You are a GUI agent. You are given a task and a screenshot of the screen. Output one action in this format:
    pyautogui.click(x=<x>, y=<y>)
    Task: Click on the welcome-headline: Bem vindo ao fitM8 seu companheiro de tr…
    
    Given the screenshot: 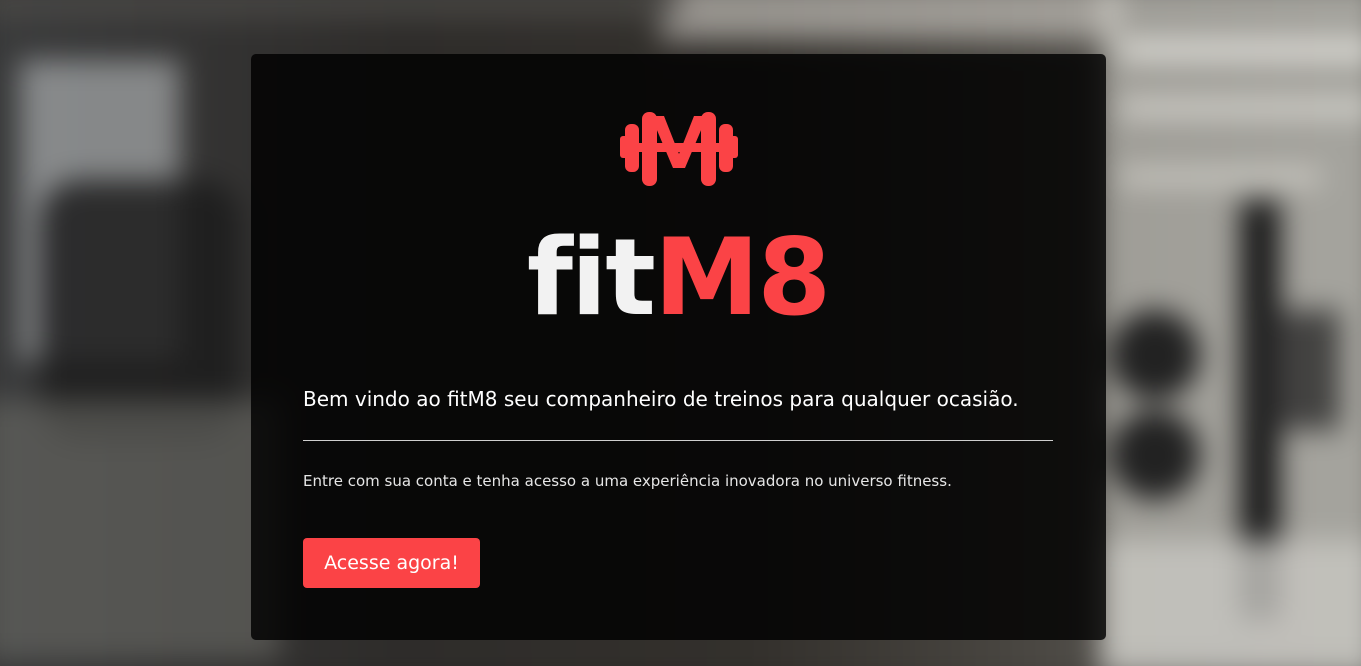 What is the action you would take?
    pyautogui.click(x=661, y=399)
    